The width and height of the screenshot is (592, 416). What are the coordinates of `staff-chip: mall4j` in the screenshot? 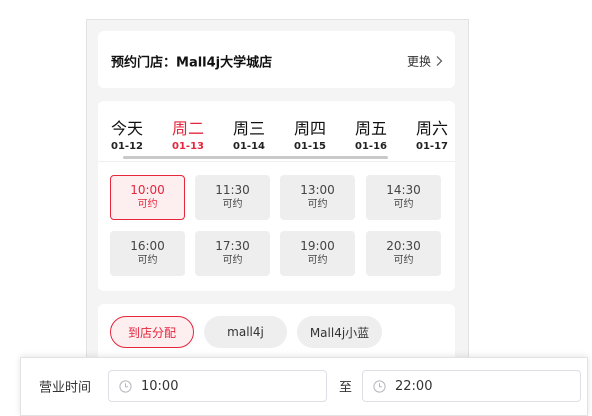 It's located at (245, 332).